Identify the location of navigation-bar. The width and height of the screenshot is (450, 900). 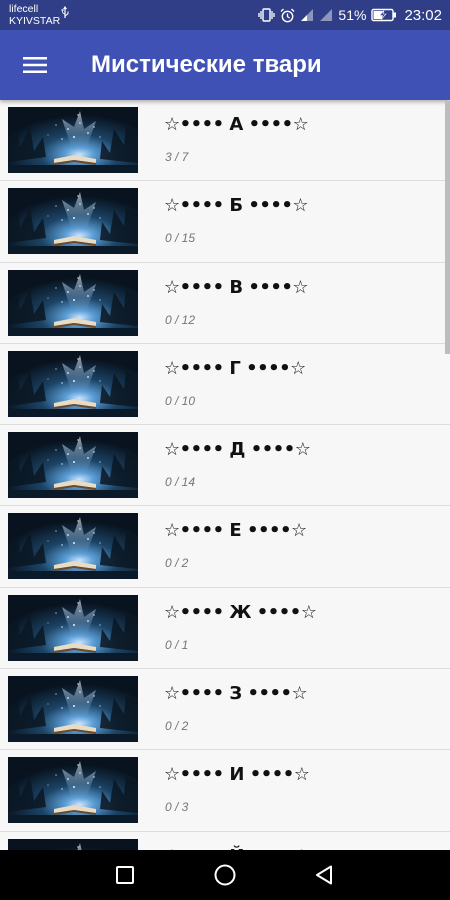
(225, 875).